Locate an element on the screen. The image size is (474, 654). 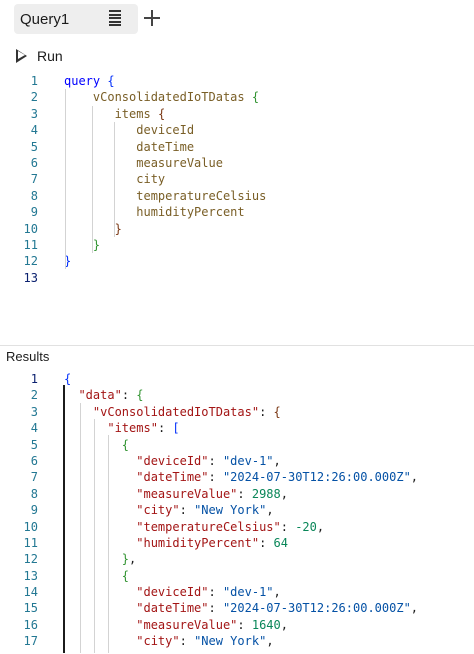
code-token: "dateTime" is located at coordinates (172, 477).